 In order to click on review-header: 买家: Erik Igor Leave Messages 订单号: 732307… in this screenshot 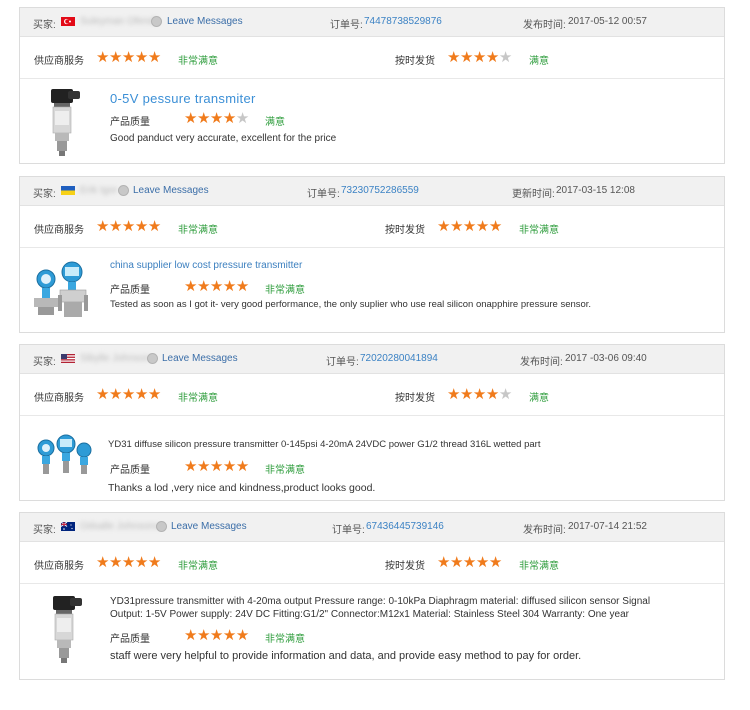, I will do `click(372, 191)`.